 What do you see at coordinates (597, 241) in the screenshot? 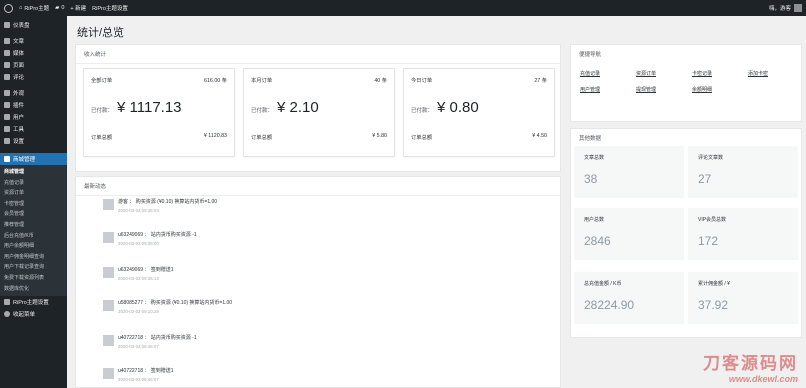
I see `stat-value: 2846` at bounding box center [597, 241].